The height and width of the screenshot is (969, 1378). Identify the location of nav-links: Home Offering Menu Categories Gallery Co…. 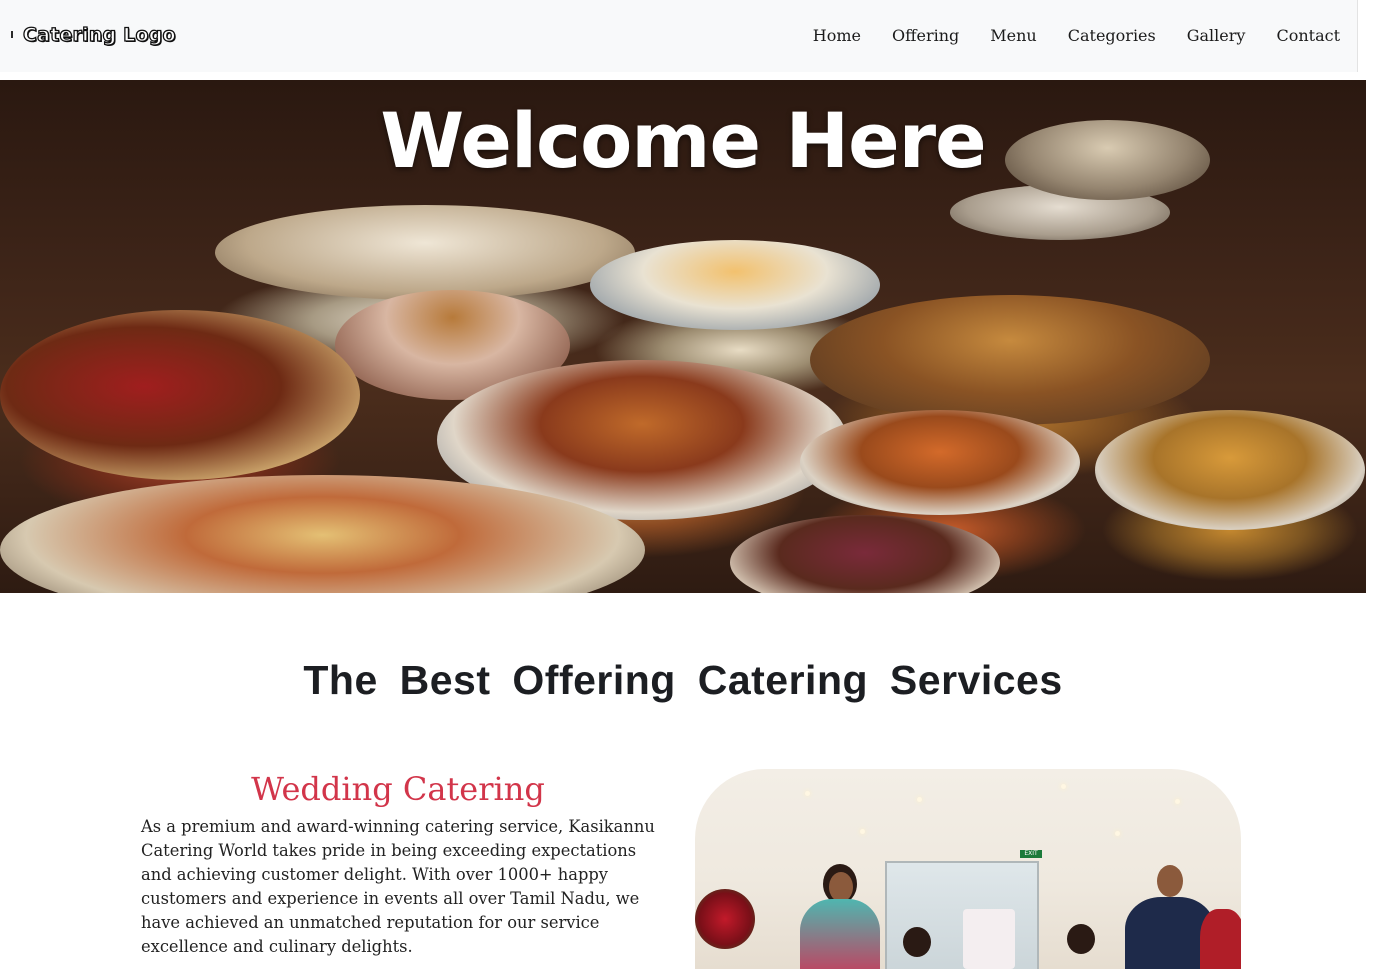
(1061, 35).